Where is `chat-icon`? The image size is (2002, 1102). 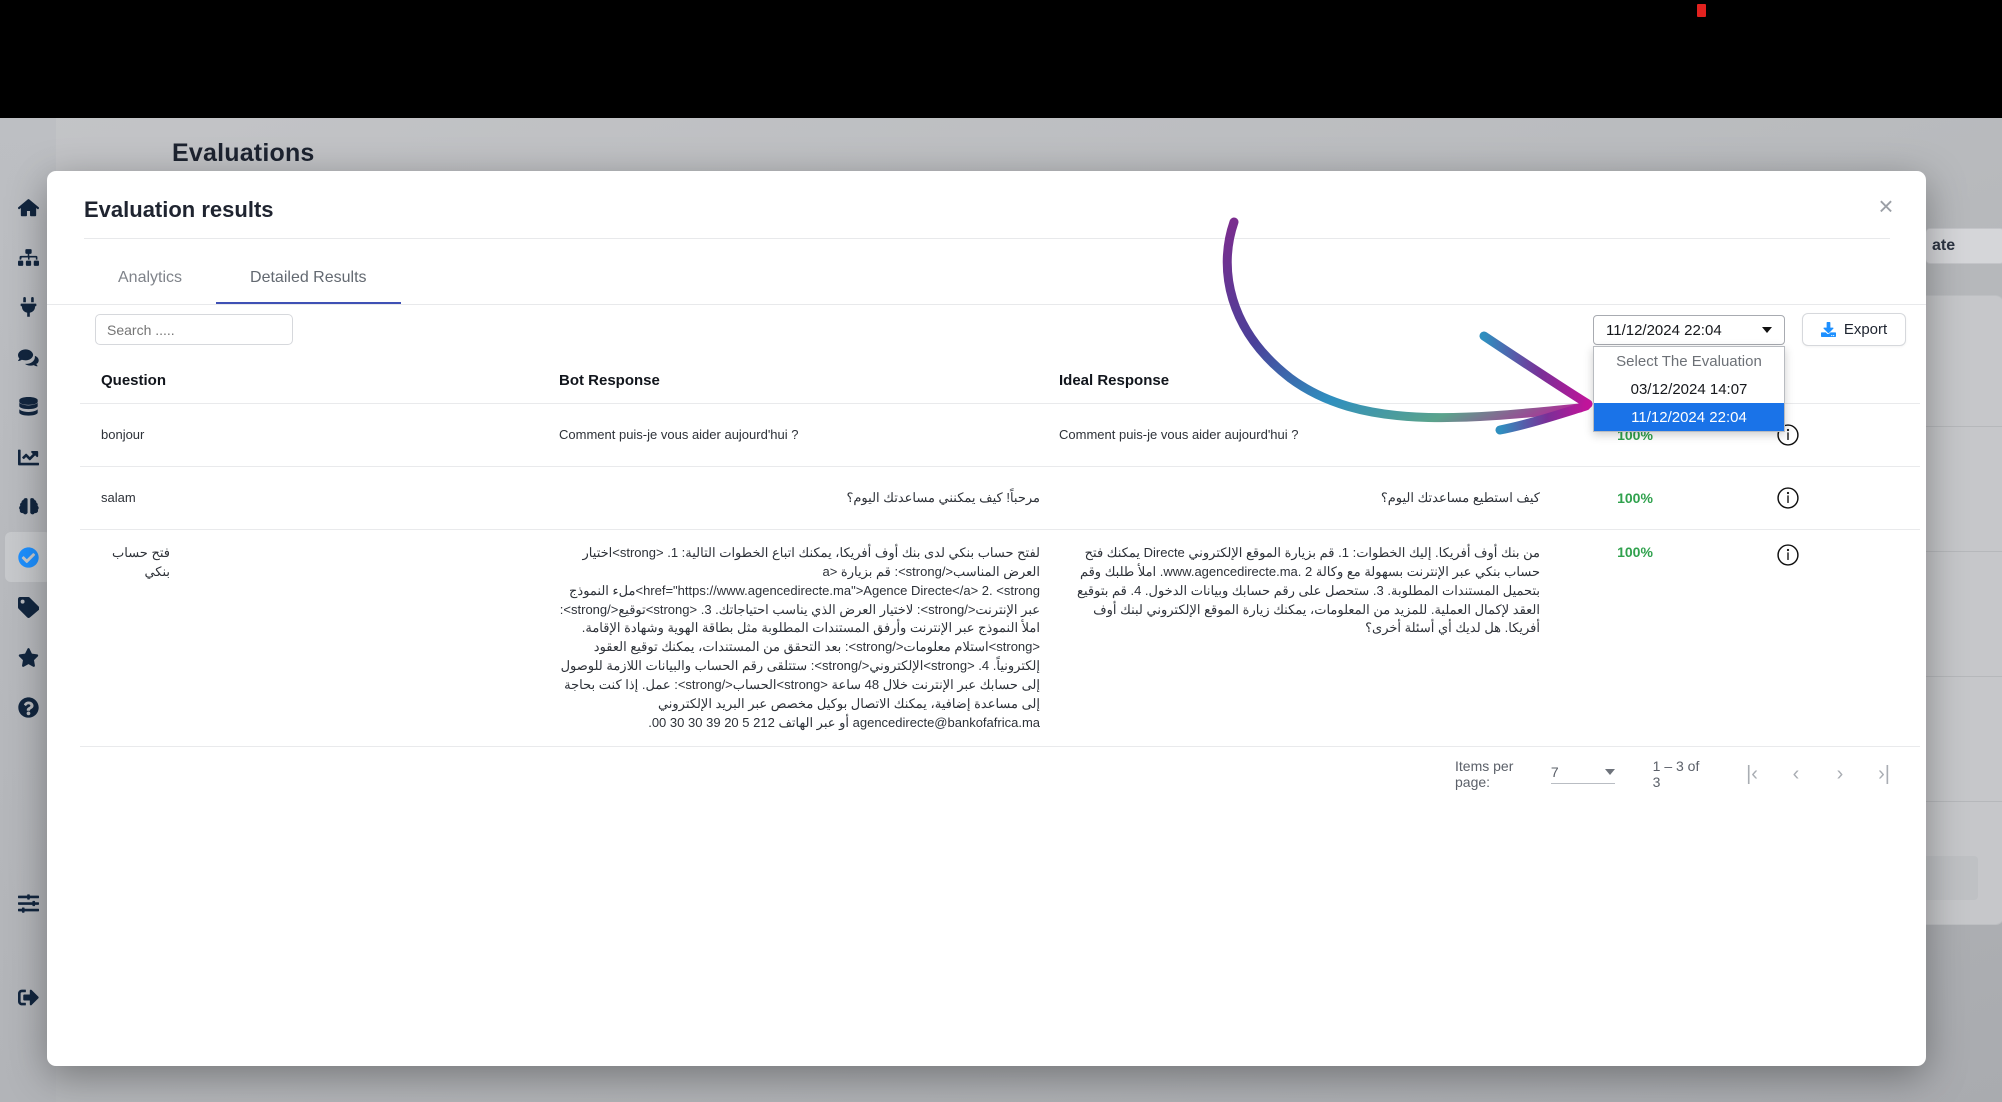 chat-icon is located at coordinates (28, 357).